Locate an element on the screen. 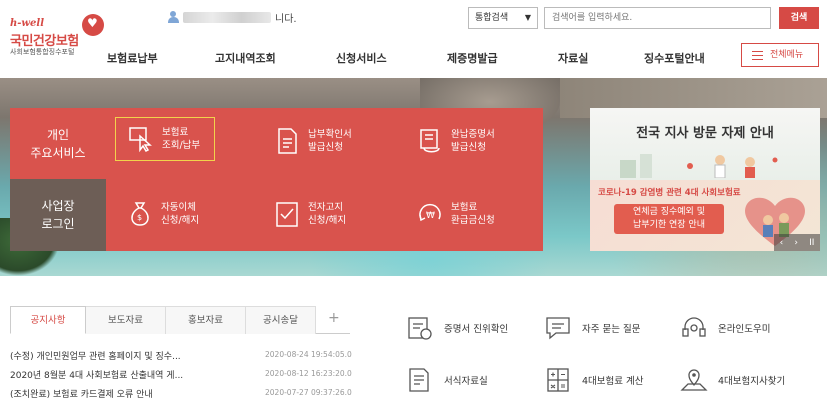  quicklink-forms: 서식자료실 is located at coordinates (447, 380).